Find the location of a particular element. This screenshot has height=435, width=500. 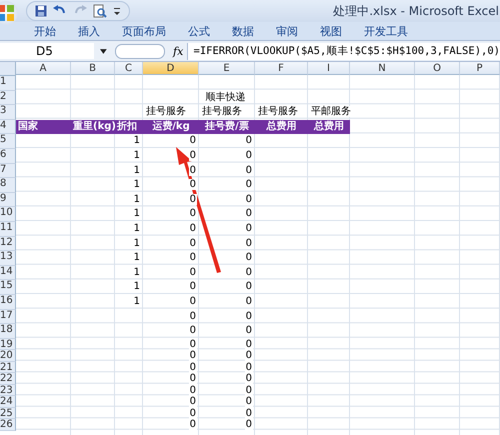

print-preview-icon is located at coordinates (100, 11).